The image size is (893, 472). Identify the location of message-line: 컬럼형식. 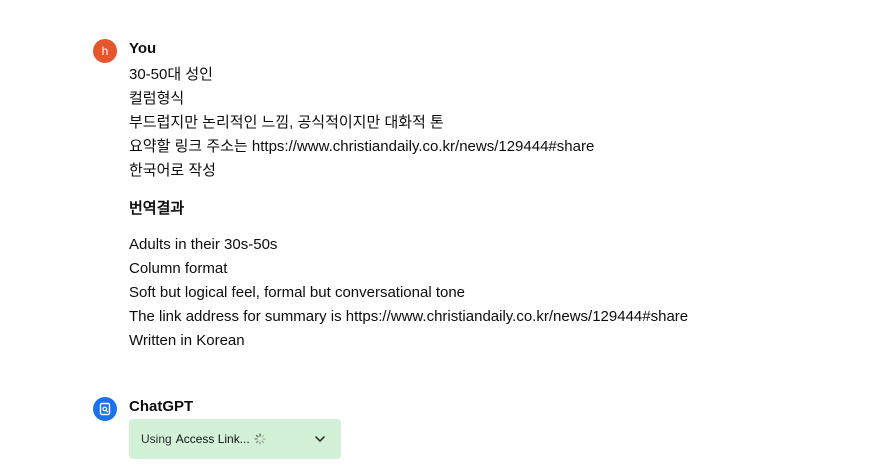
(157, 98).